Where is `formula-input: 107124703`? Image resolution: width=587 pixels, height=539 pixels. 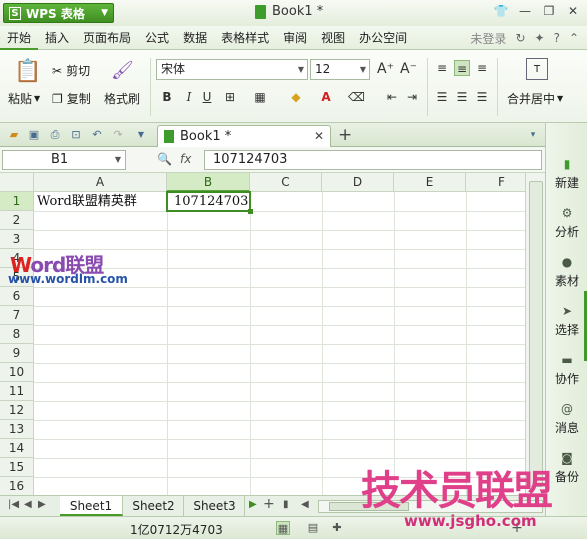 formula-input: 107124703 is located at coordinates (373, 160).